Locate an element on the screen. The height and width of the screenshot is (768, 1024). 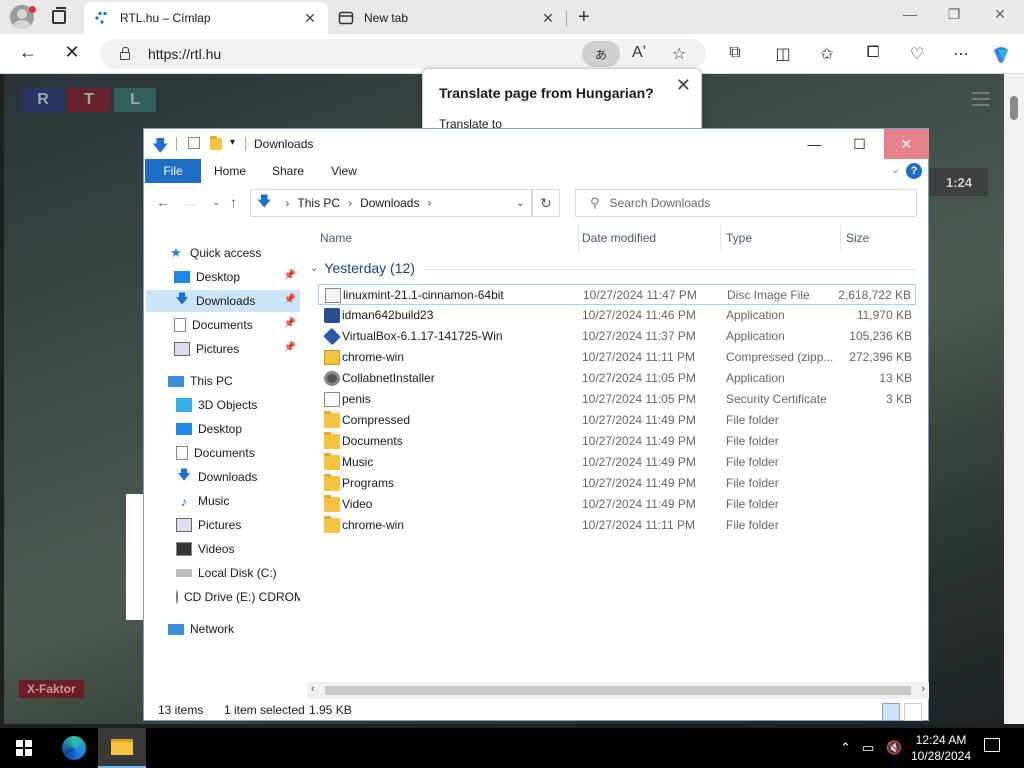
translate-icon: あ is located at coordinates (601, 54).